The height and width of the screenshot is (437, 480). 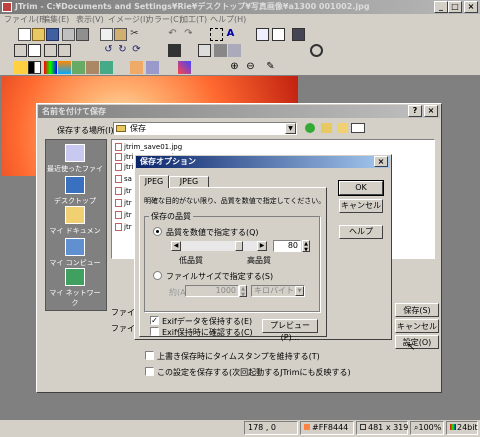 I want to click on gamma-icon, so click(x=78, y=67).